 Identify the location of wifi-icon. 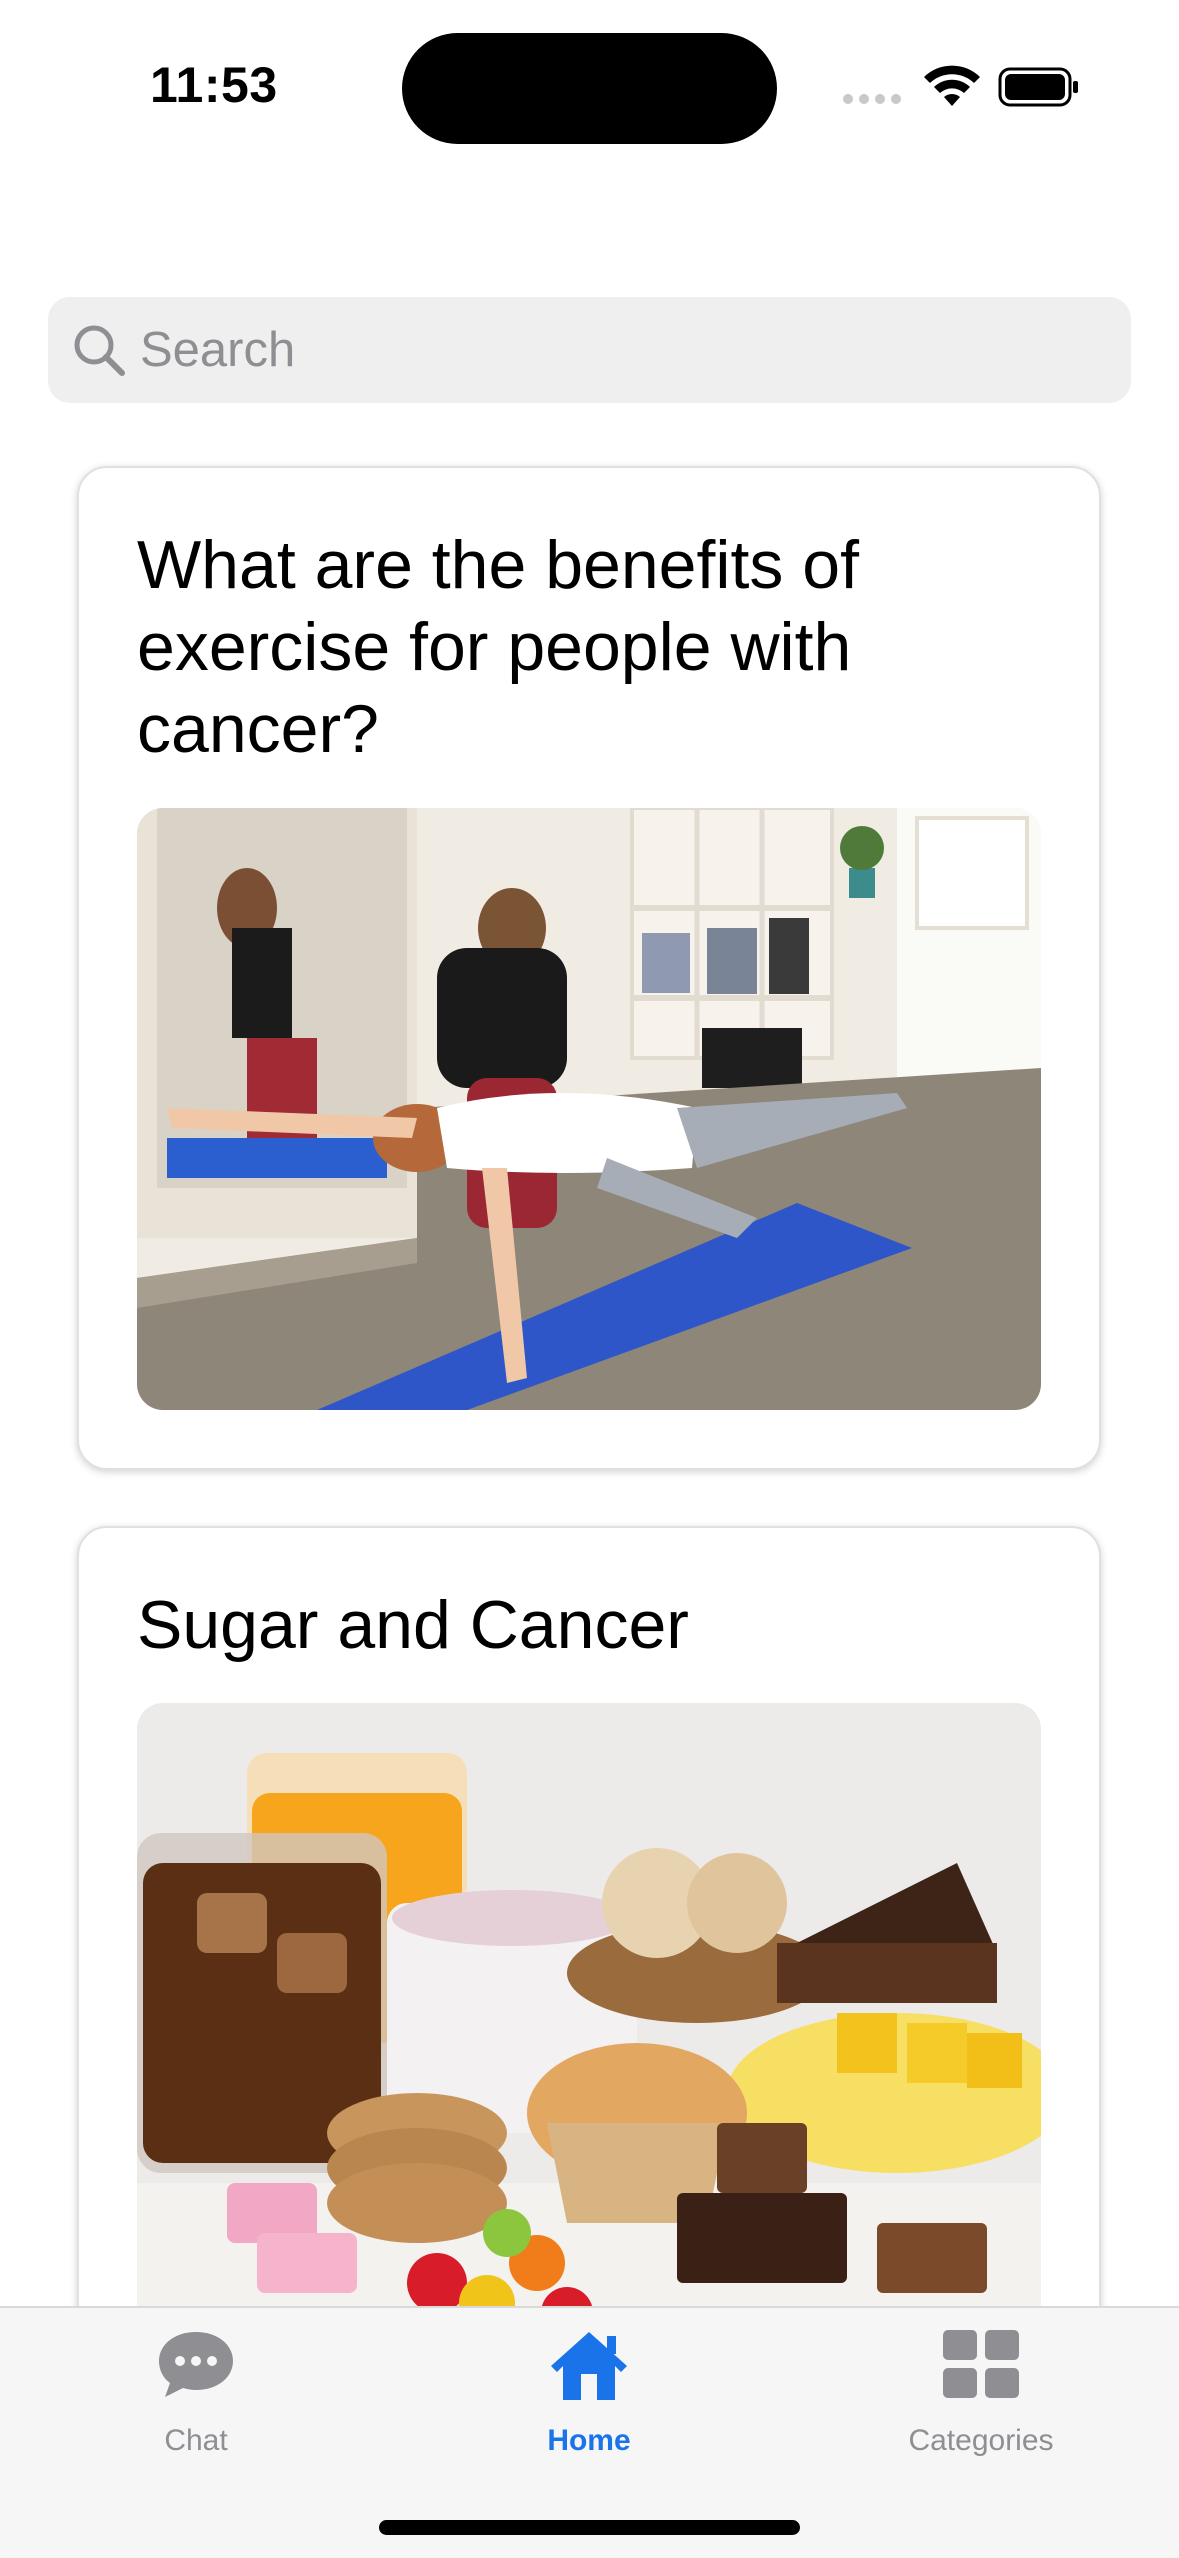
(952, 85).